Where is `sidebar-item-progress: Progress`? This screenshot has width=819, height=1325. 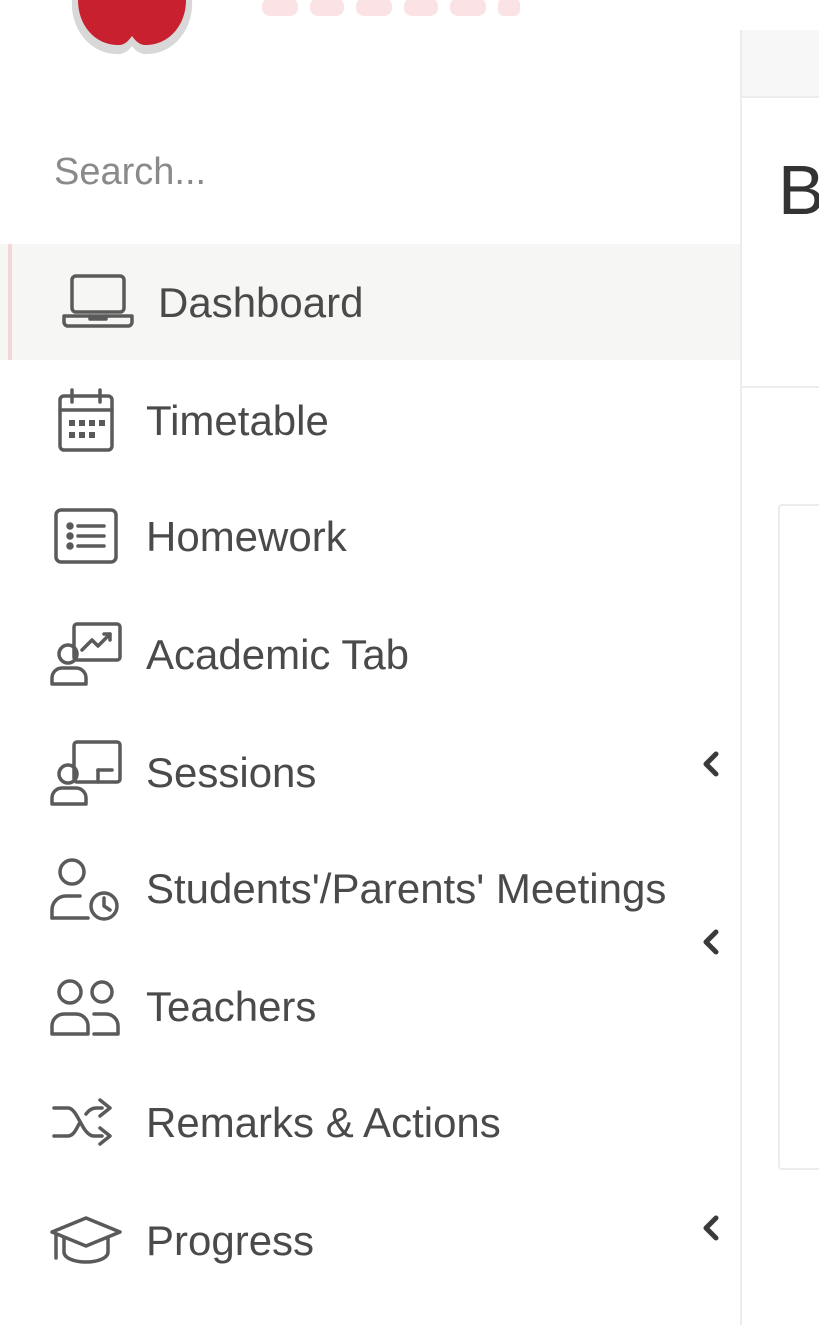 sidebar-item-progress: Progress is located at coordinates (370, 1240).